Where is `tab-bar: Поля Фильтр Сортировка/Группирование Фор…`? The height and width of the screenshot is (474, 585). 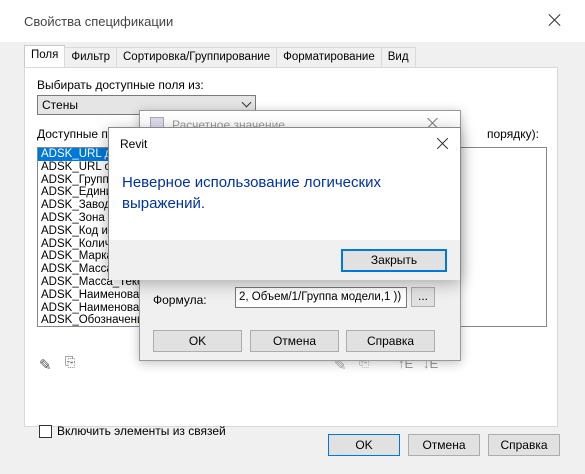
tab-bar: Поля Фильтр Сортировка/Группирование Фор… is located at coordinates (220, 56).